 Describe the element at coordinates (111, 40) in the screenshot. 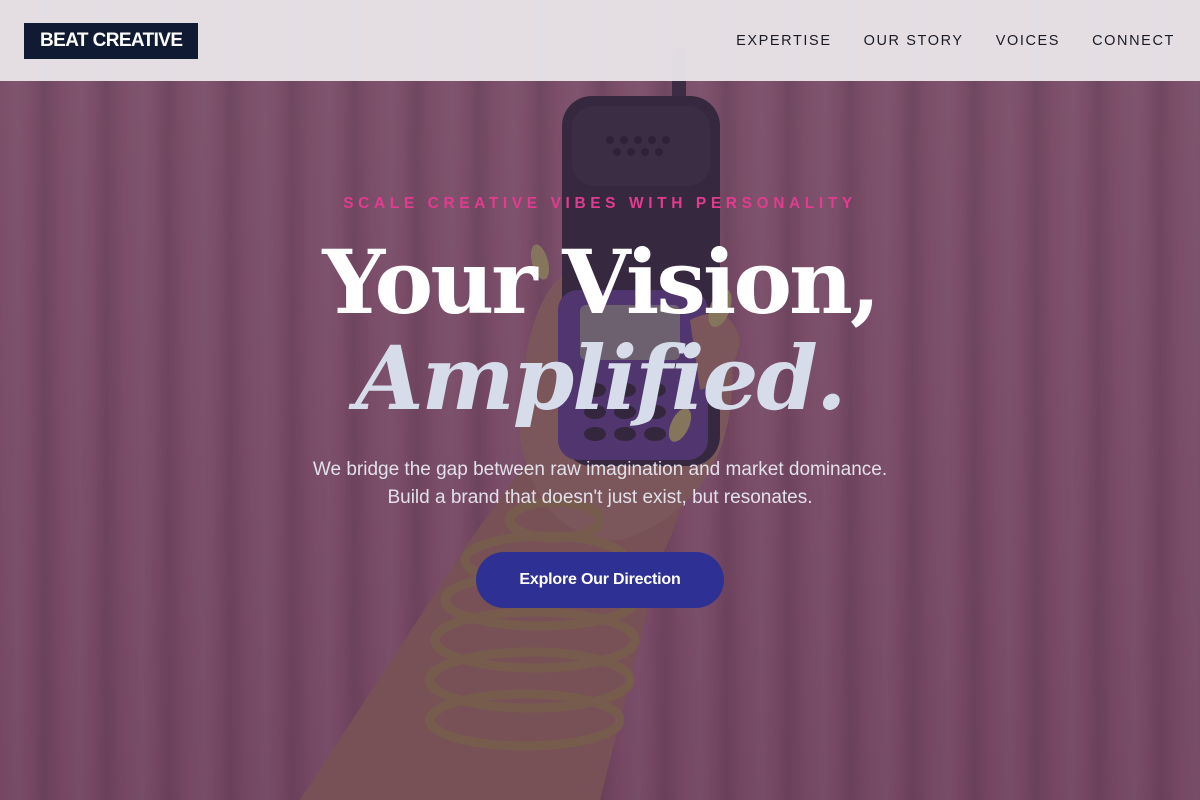

I see `logo: BEAT CREATIVE` at that location.